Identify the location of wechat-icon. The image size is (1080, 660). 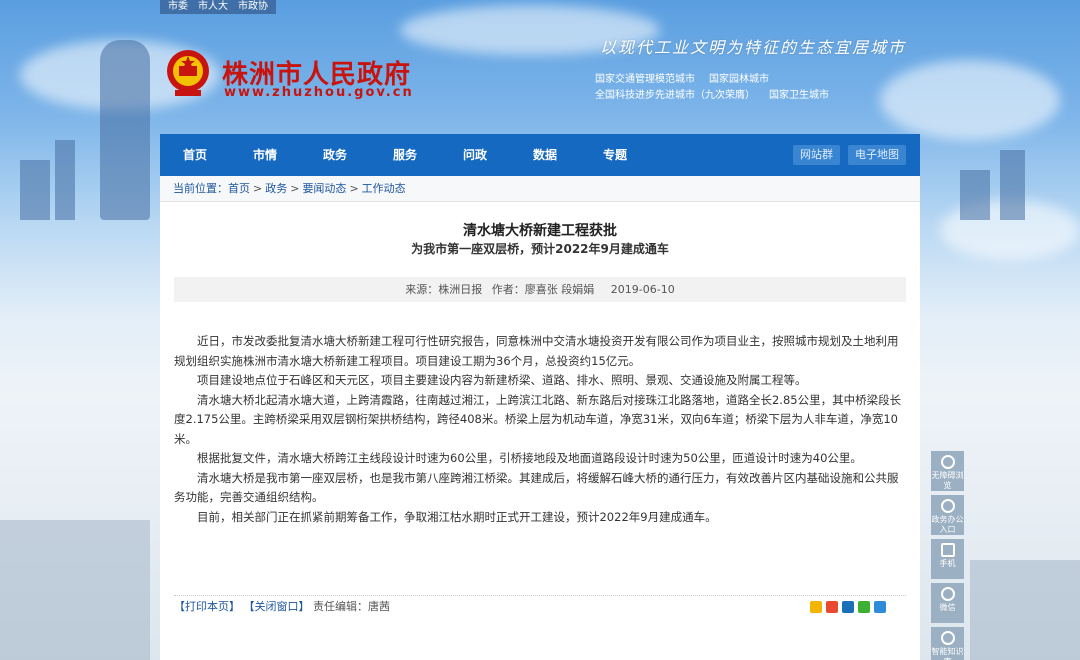
(947, 594).